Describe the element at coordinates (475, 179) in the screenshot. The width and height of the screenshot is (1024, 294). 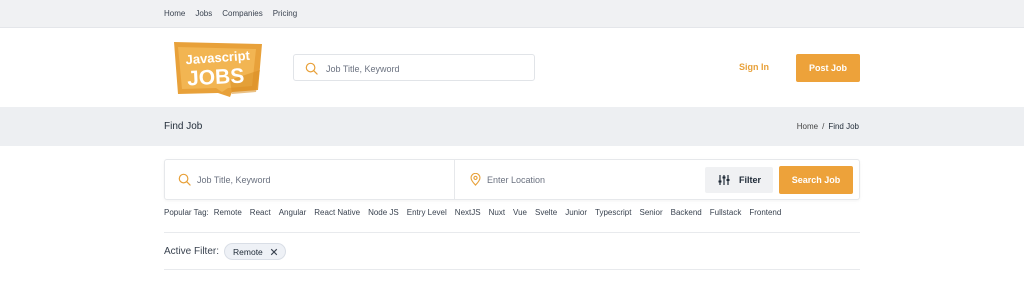
I see `location-pin-icon` at that location.